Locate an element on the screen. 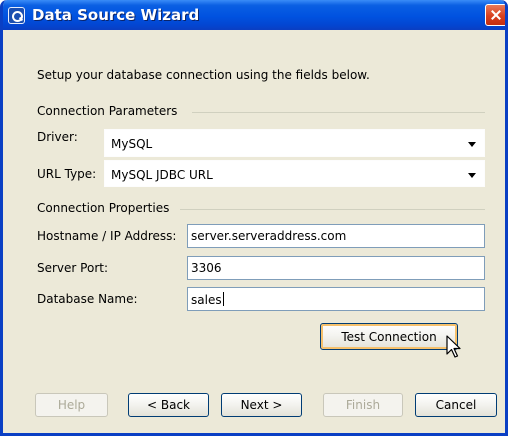 This screenshot has height=436, width=508. database-name-label: Database Name: is located at coordinates (87, 299).